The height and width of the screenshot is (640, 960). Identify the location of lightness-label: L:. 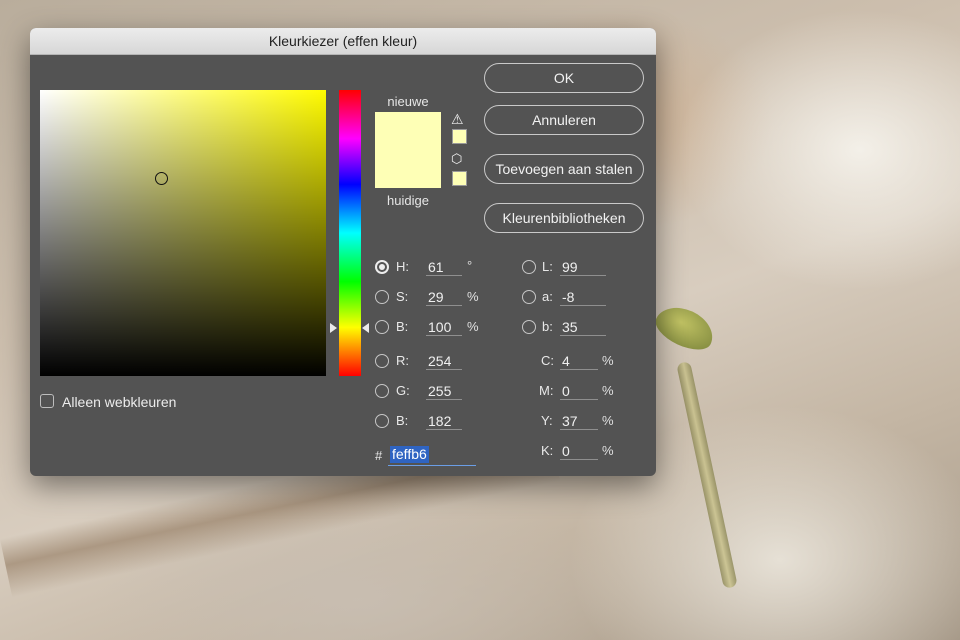
(547, 266).